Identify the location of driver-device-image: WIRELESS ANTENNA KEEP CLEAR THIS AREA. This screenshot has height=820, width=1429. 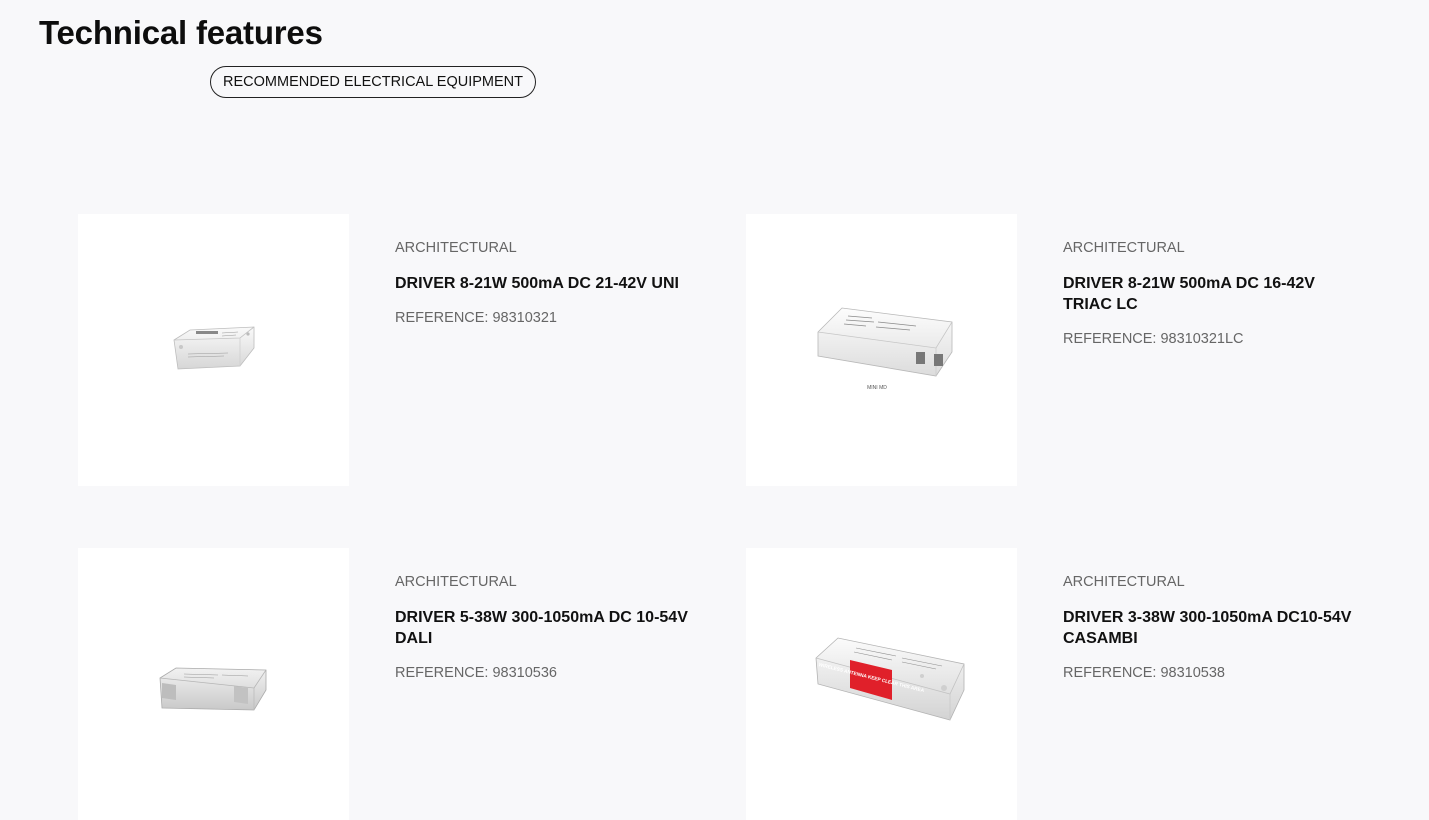
(890, 679).